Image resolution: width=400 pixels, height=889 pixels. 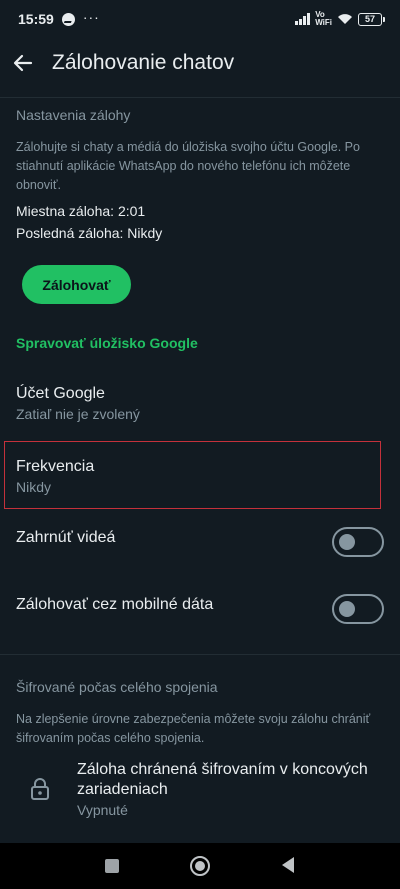 What do you see at coordinates (303, 19) in the screenshot?
I see `cell-signal-icon` at bounding box center [303, 19].